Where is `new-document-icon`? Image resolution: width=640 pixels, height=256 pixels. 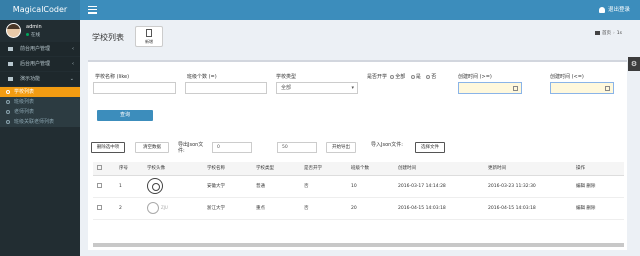 new-document-icon is located at coordinates (149, 33).